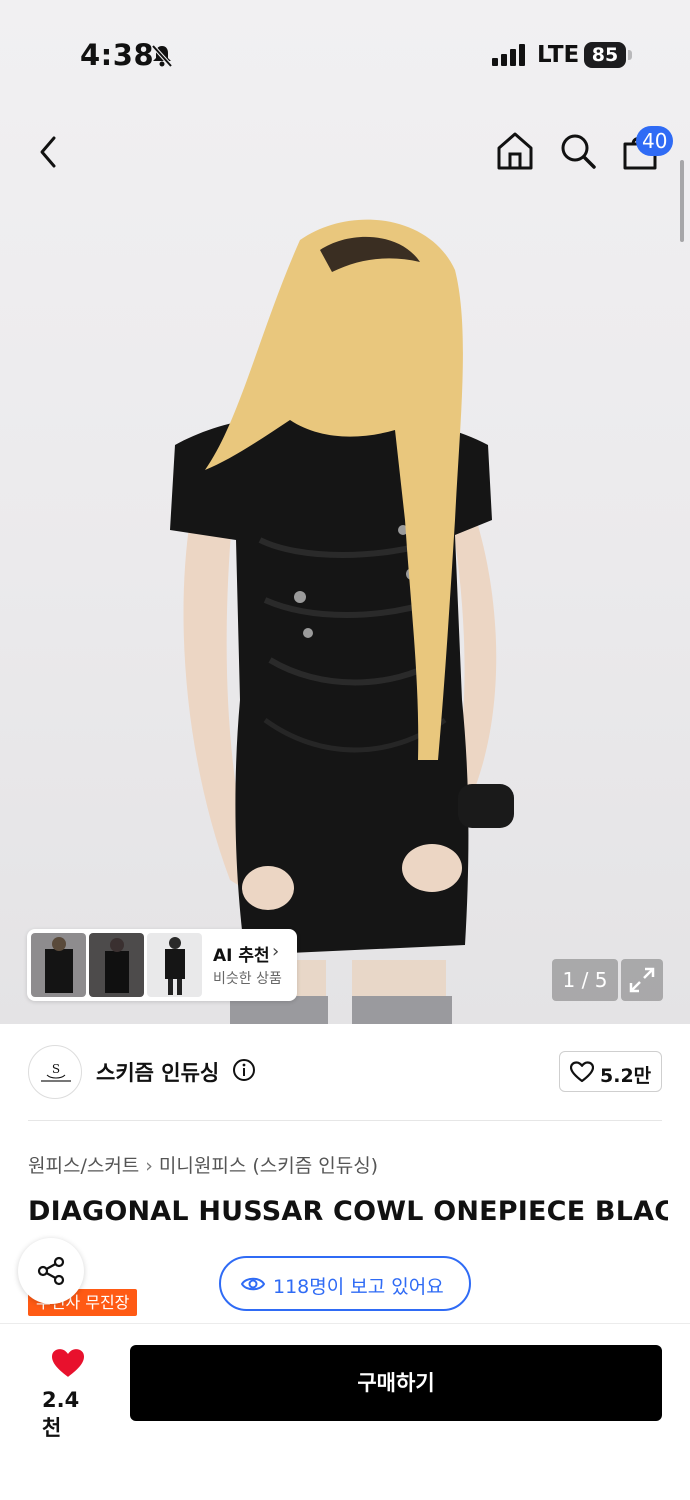  What do you see at coordinates (345, 1120) in the screenshot?
I see `divider` at bounding box center [345, 1120].